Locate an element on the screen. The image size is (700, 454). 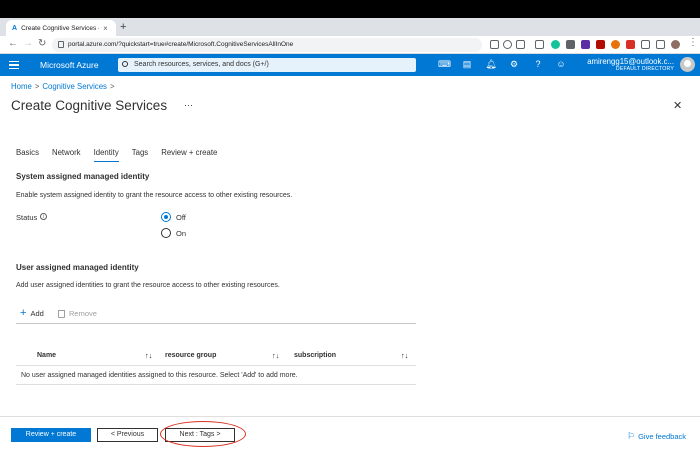
breadcrumb: Home > Cognitive Services > is located at coordinates (64, 86).